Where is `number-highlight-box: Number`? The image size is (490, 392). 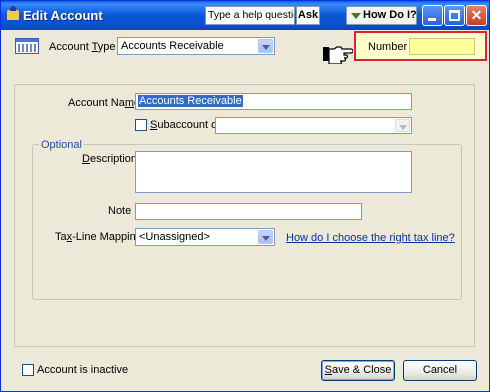
number-highlight-box: Number is located at coordinates (420, 46).